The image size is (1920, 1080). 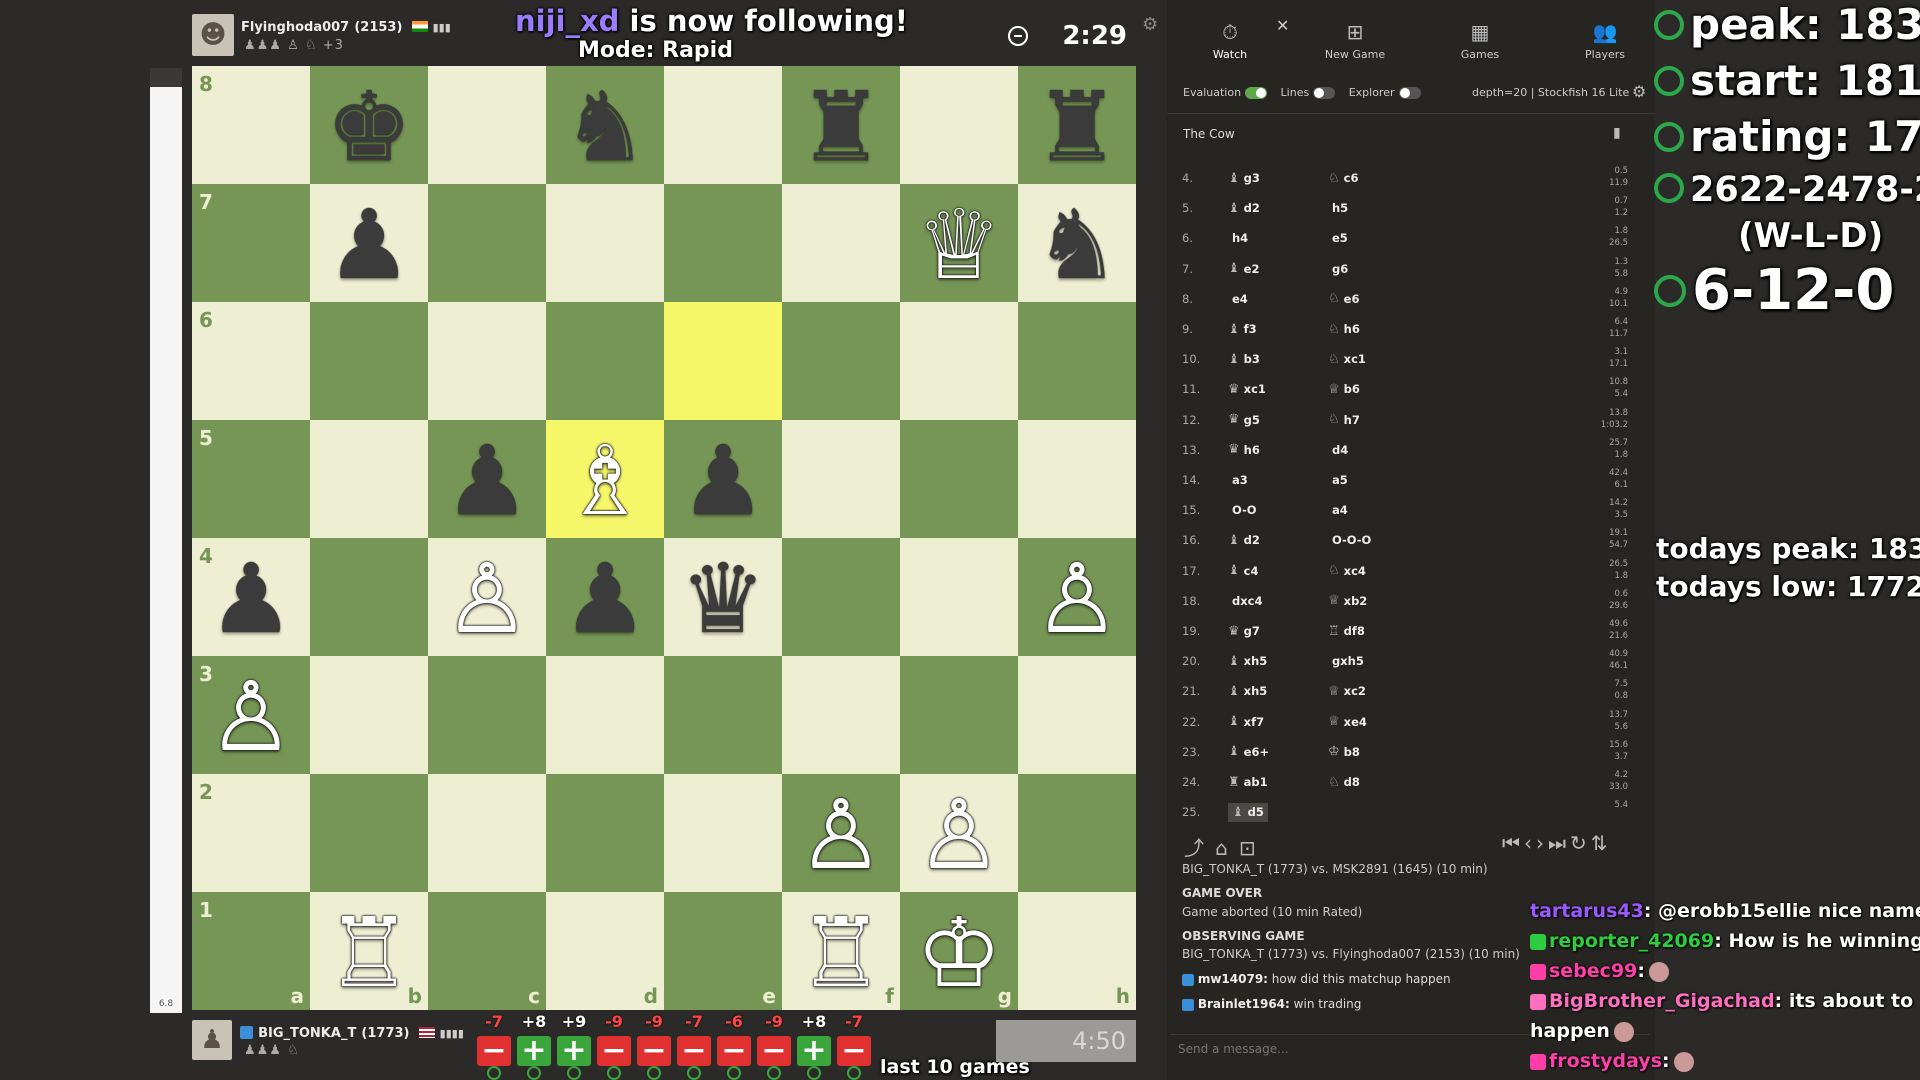 I want to click on square-c7, so click(x=487, y=243).